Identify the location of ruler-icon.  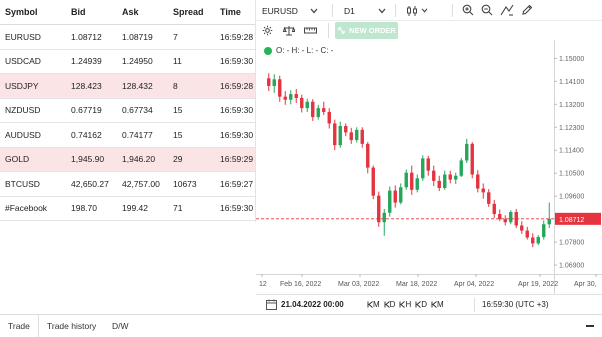
(310, 30).